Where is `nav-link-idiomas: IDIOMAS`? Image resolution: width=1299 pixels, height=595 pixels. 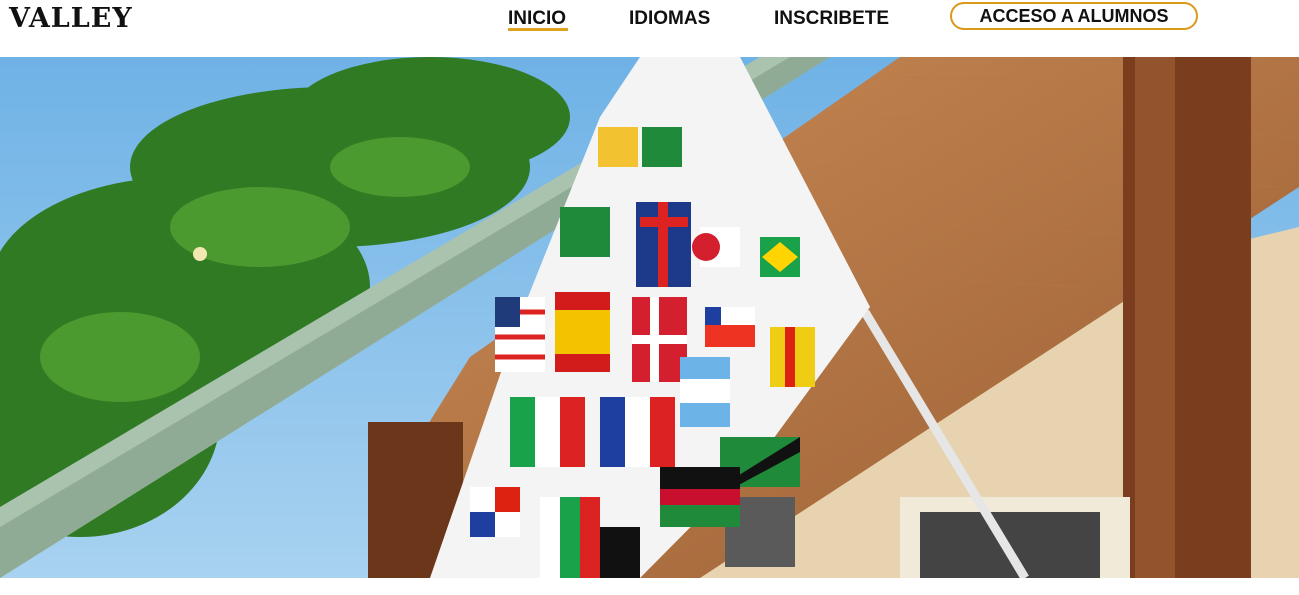 nav-link-idiomas: IDIOMAS is located at coordinates (669, 19).